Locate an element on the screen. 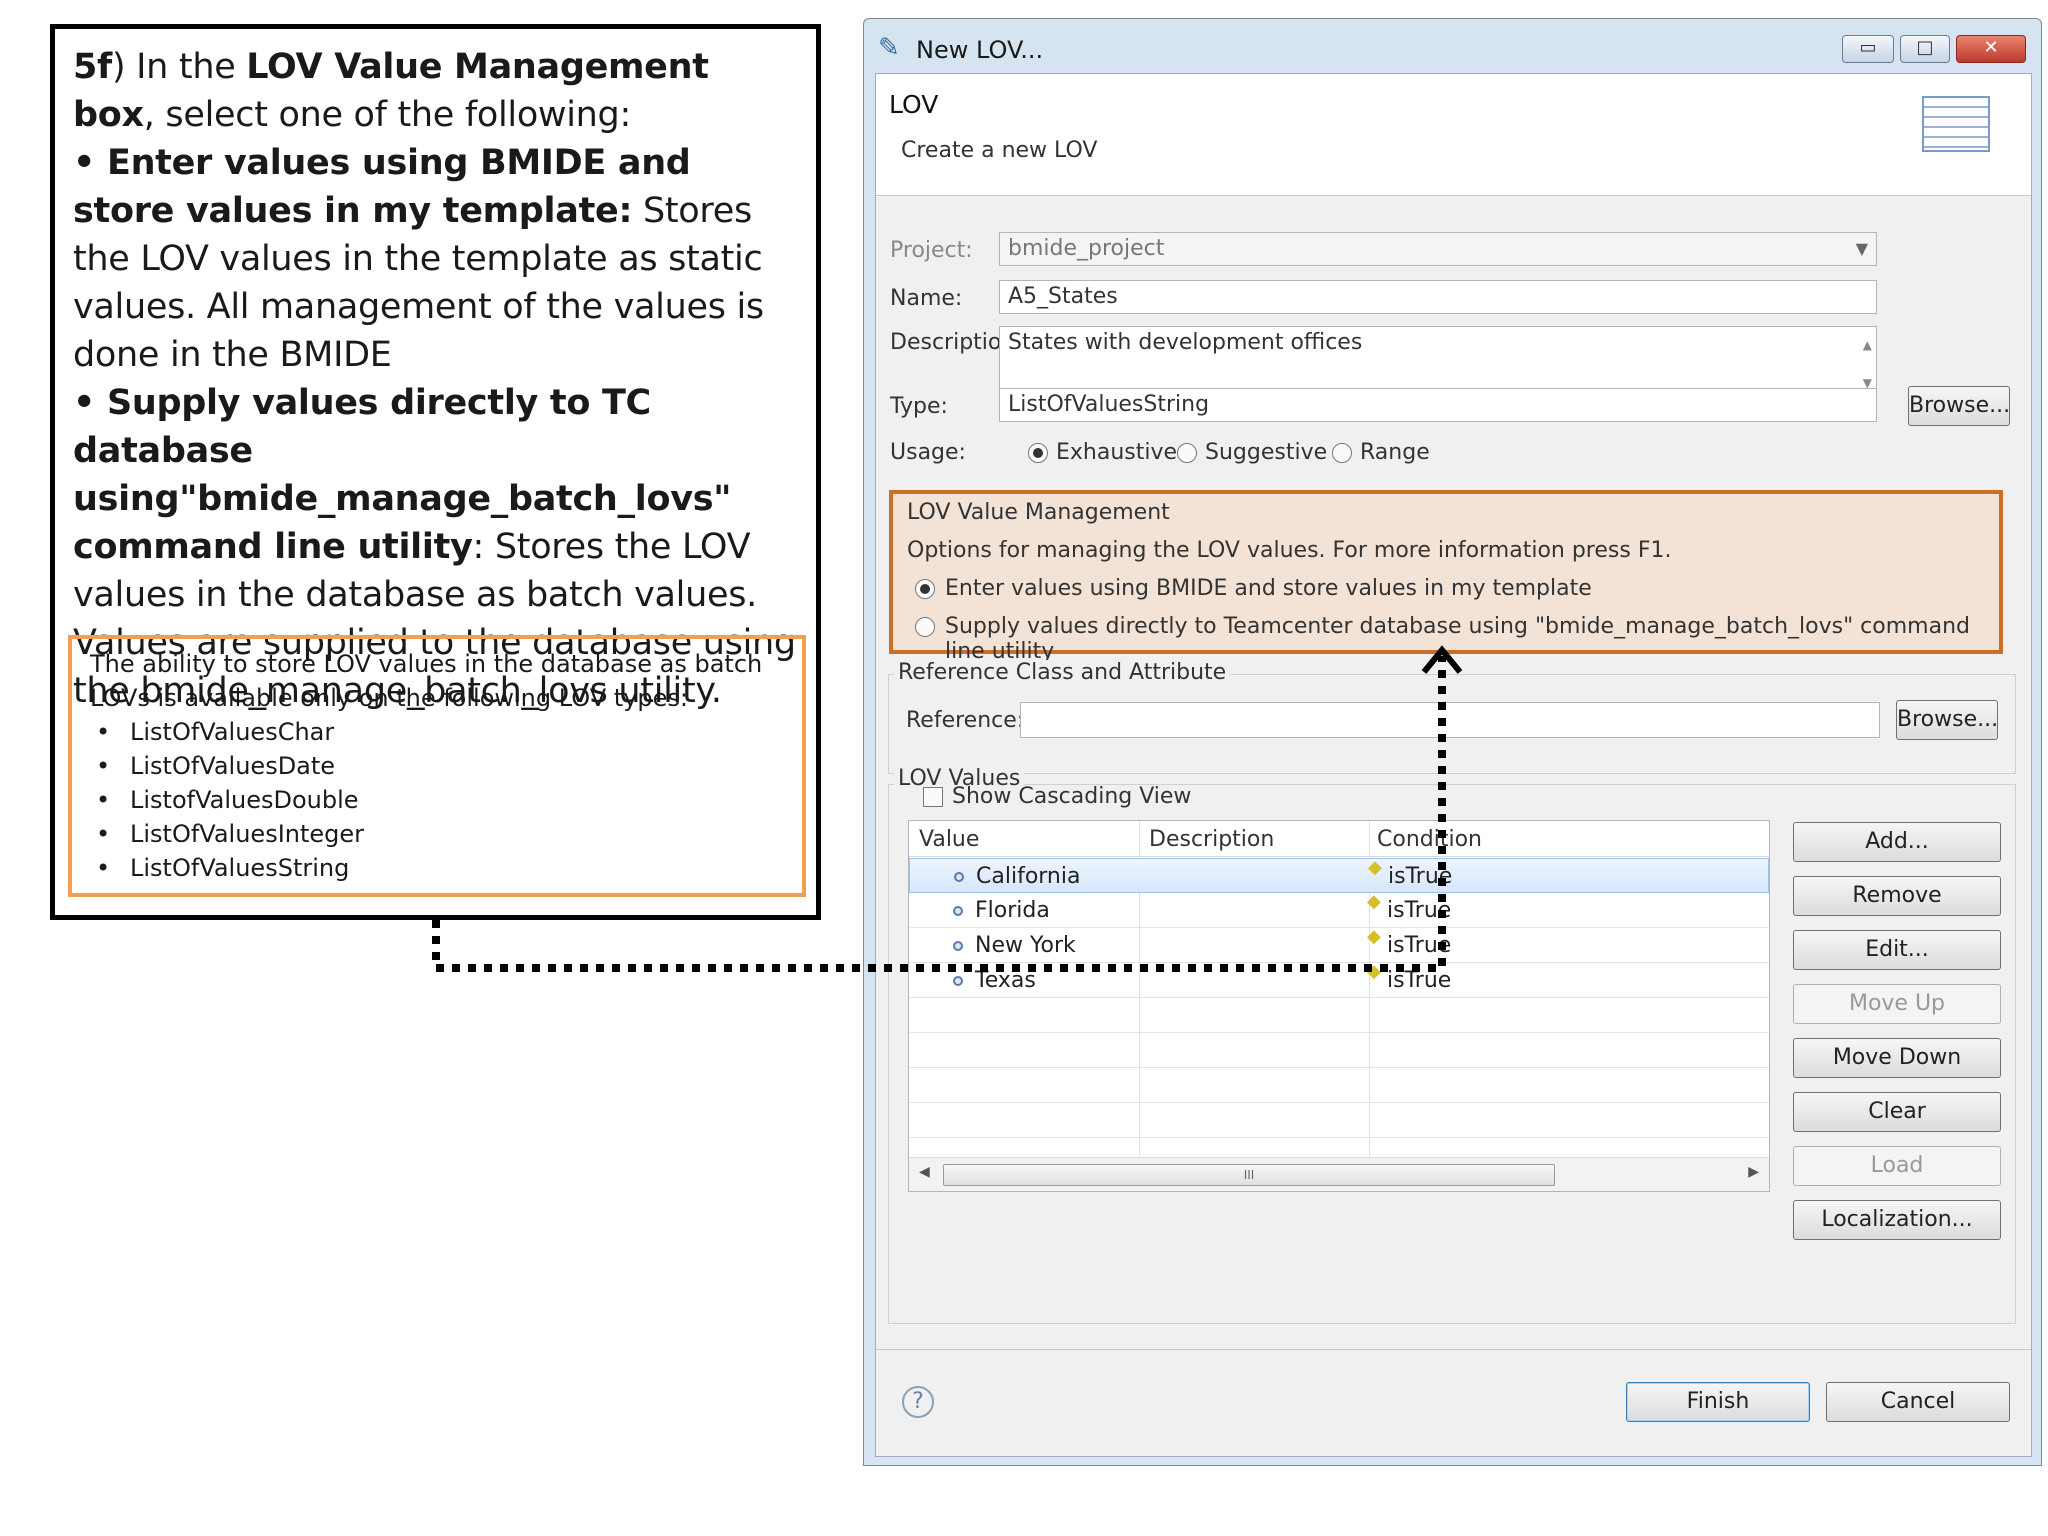  clear-button: Clear is located at coordinates (1897, 1112).